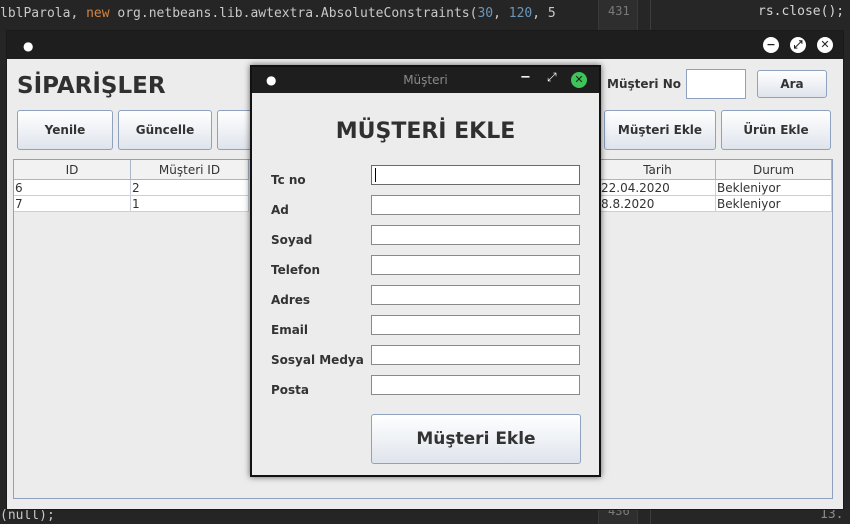 The height and width of the screenshot is (524, 850). What do you see at coordinates (475, 325) in the screenshot?
I see `email-field` at bounding box center [475, 325].